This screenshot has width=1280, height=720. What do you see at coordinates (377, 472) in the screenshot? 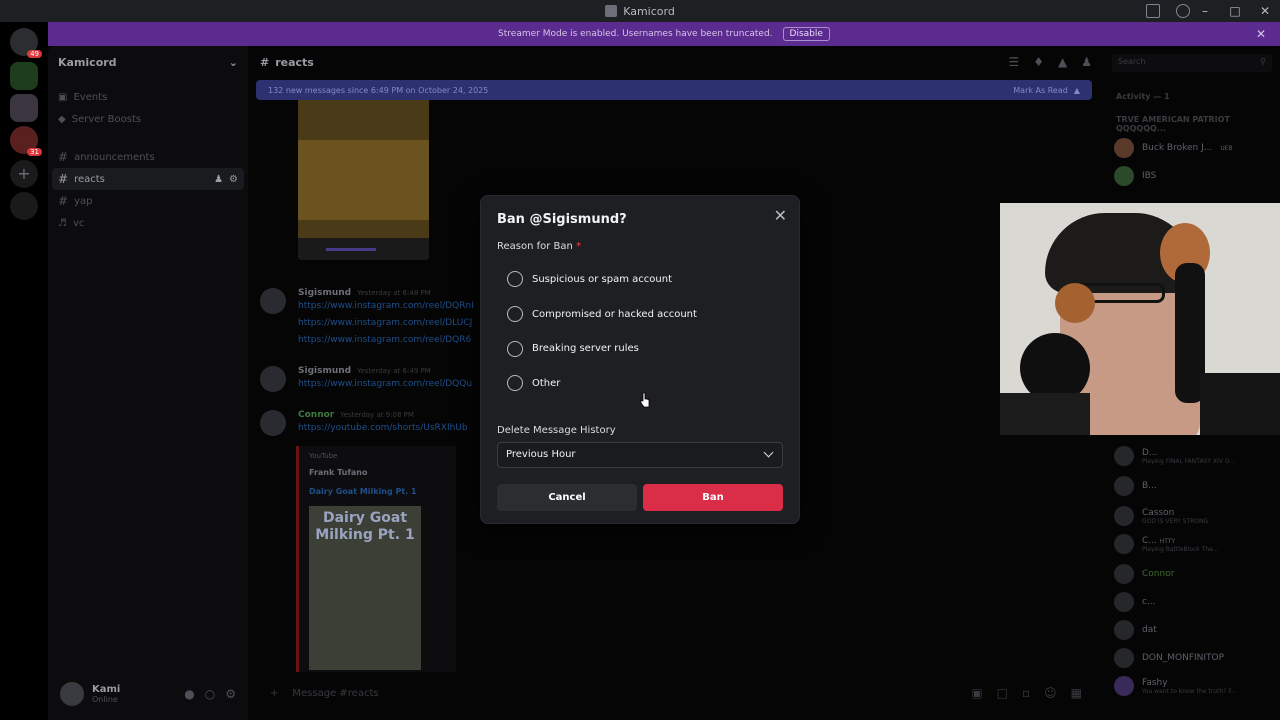
I see `embed-author: Frank Tufano` at bounding box center [377, 472].